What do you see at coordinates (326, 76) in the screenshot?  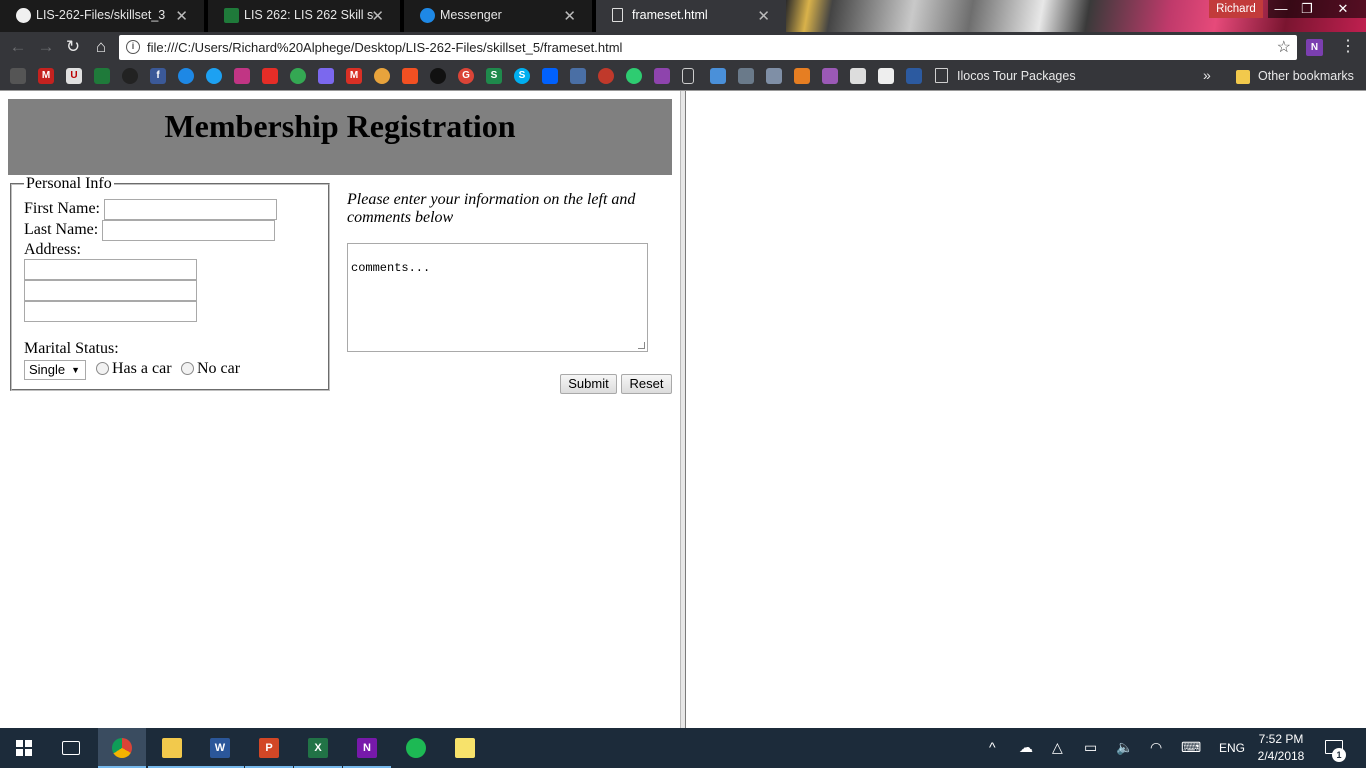 I see `email-icon` at bounding box center [326, 76].